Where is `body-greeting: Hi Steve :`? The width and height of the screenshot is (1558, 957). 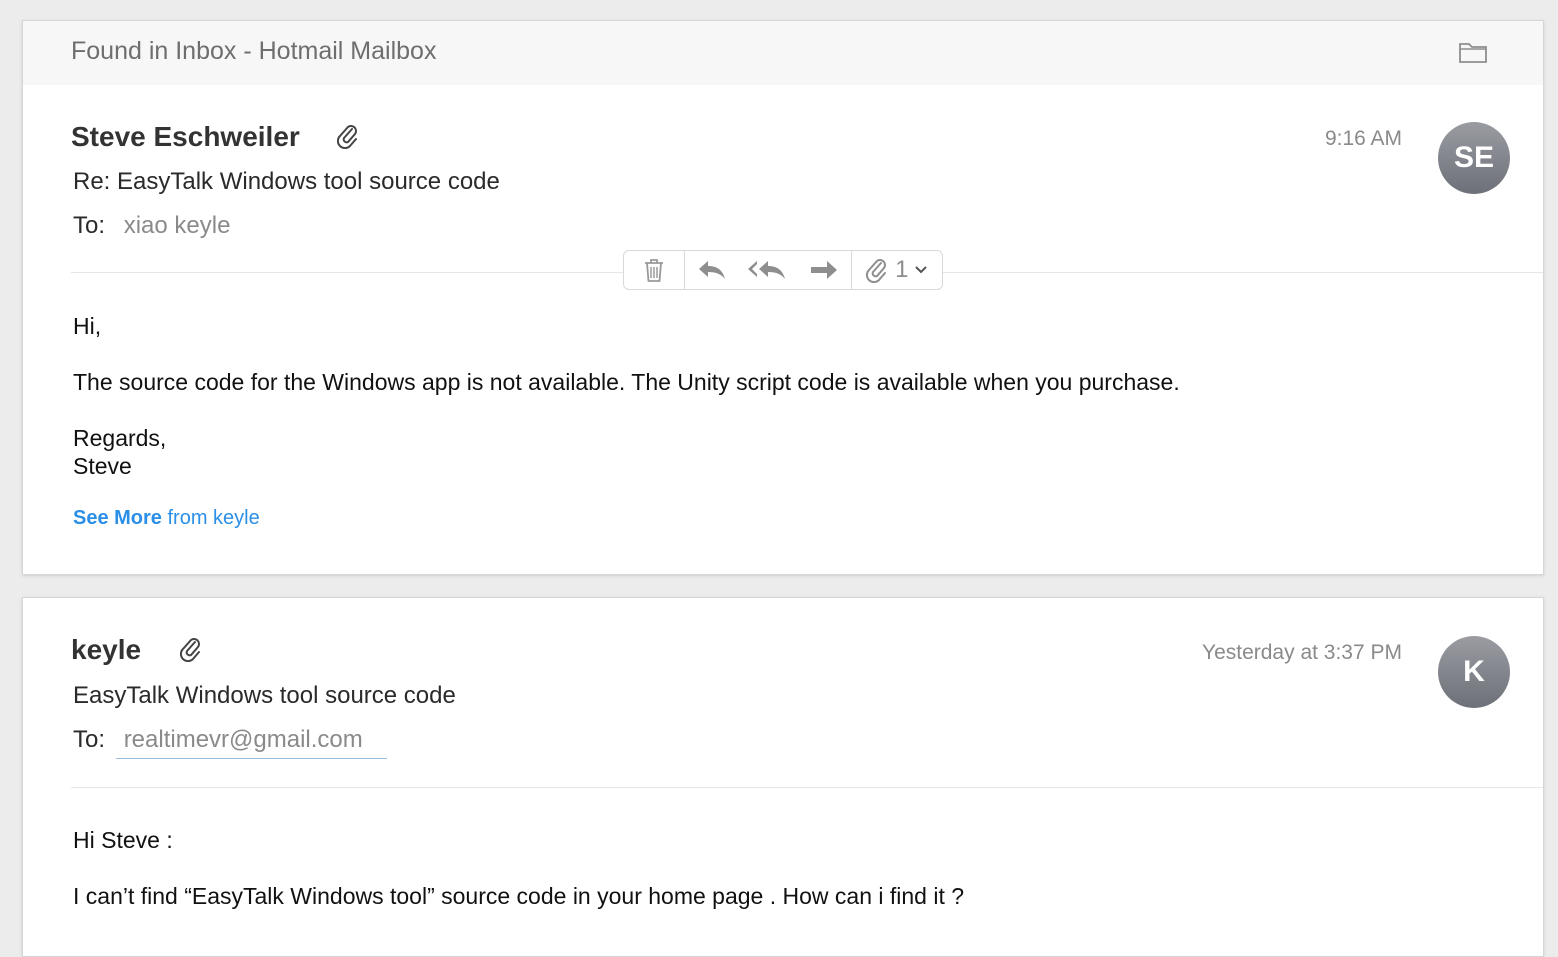
body-greeting: Hi Steve : is located at coordinates (123, 840).